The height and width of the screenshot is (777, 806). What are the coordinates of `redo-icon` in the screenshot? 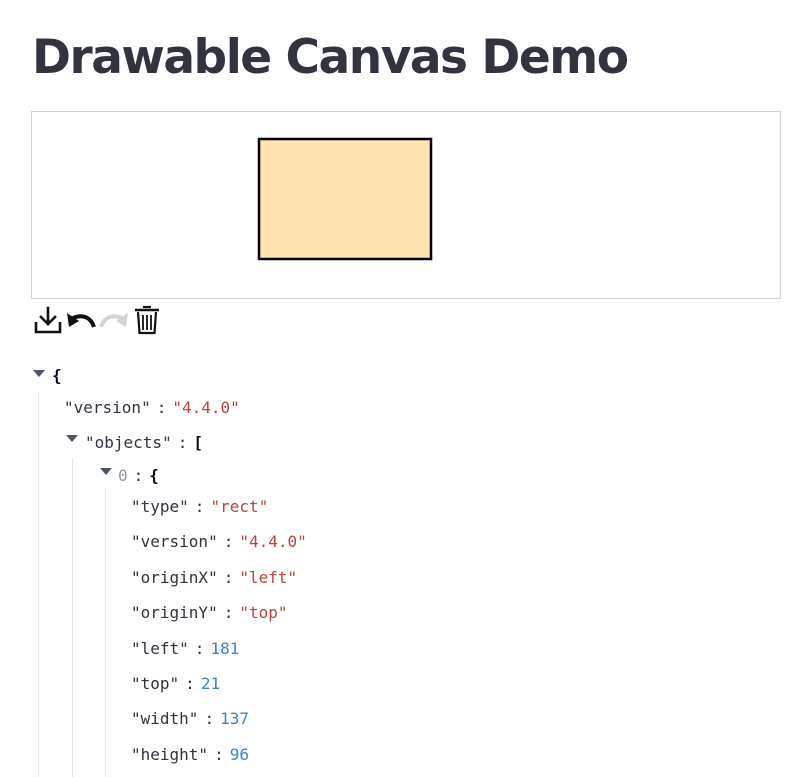 It's located at (113, 320).